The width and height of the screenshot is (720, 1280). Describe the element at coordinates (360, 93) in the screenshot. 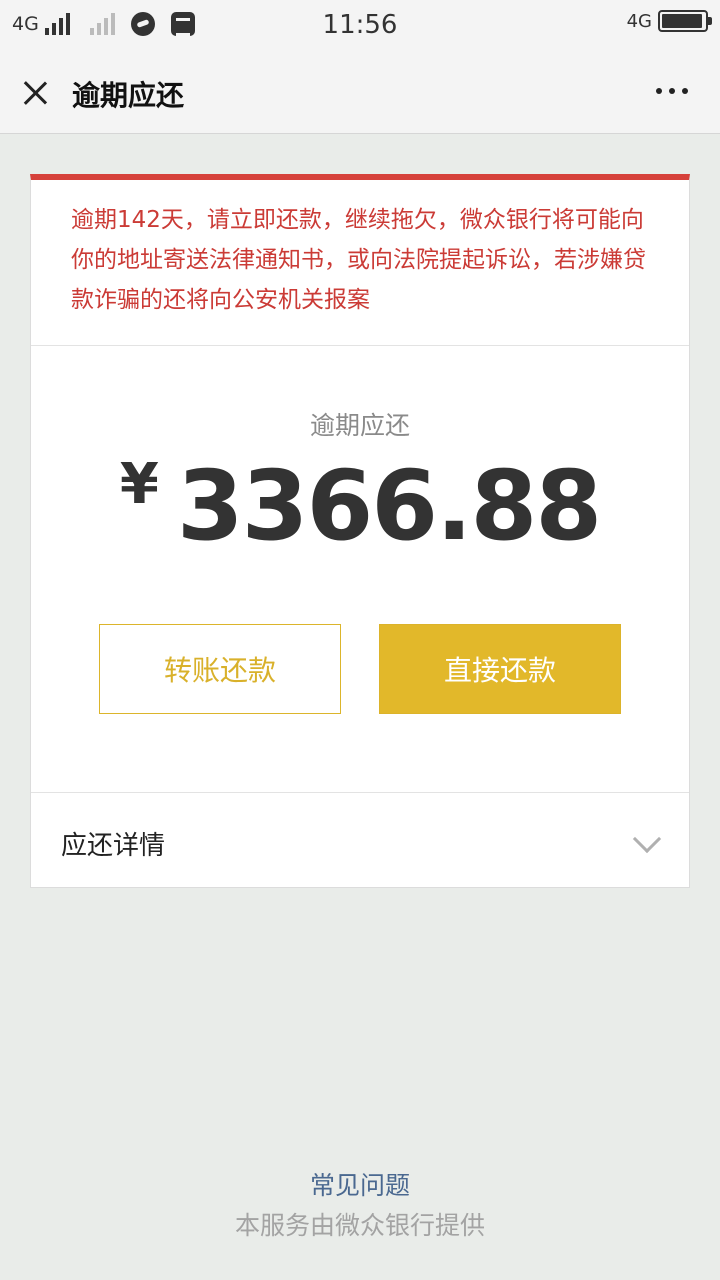

I see `navigation-bar: 逾期应还` at that location.